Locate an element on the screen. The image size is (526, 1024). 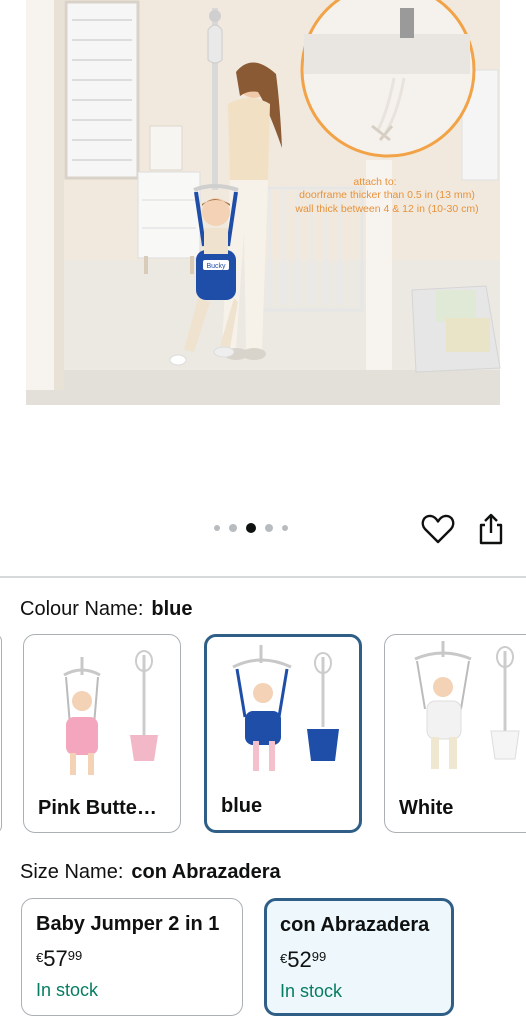
colour-name-label: Colour Name: blue is located at coordinates (106, 609).